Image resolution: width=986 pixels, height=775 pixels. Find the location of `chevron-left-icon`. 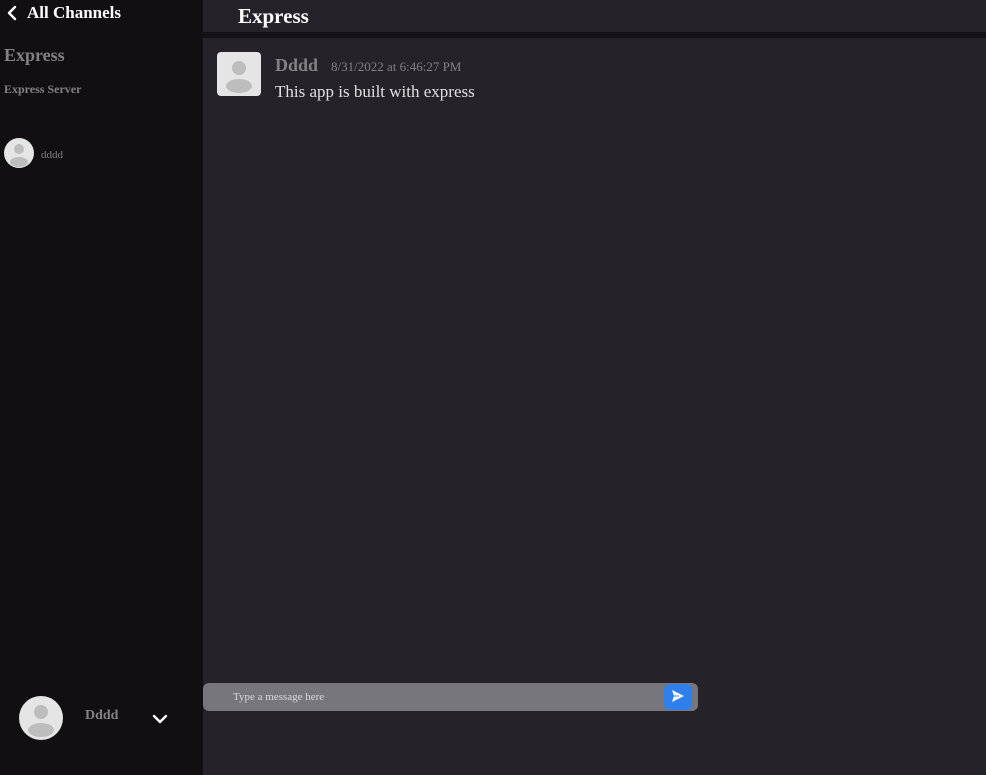

chevron-left-icon is located at coordinates (12, 13).